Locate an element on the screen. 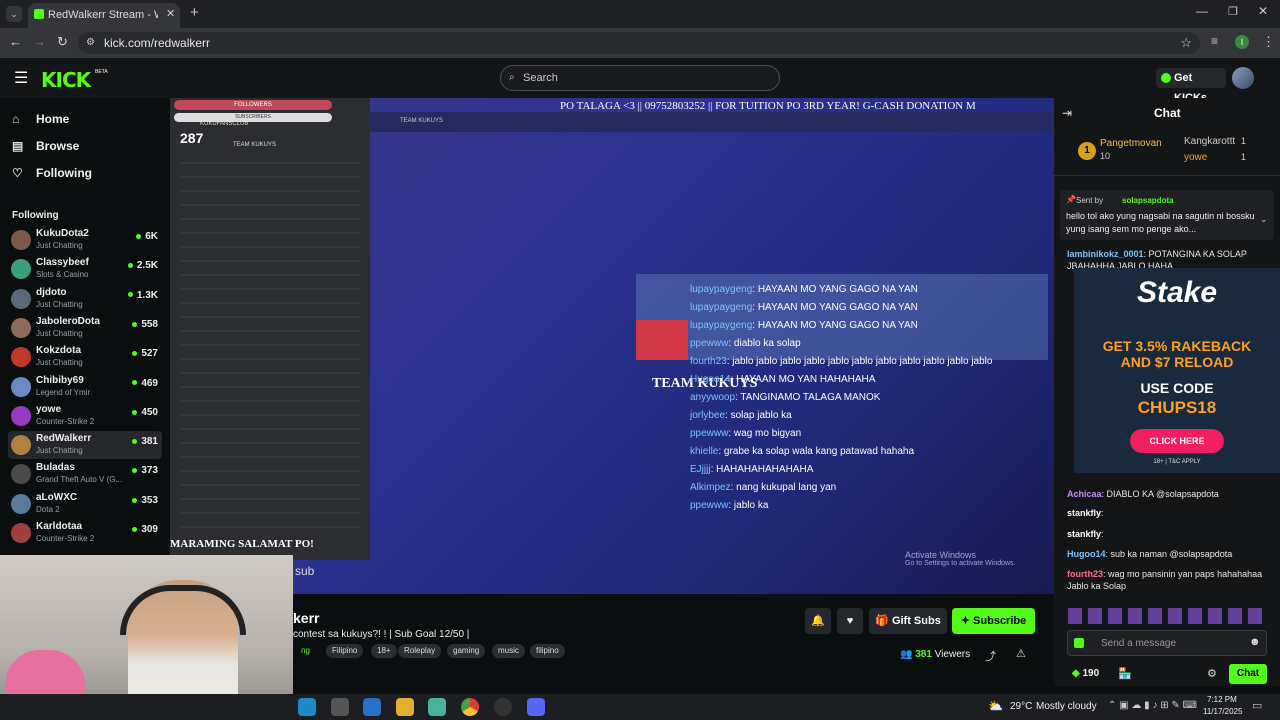  emoji-icon: ☻ is located at coordinates (1255, 642).